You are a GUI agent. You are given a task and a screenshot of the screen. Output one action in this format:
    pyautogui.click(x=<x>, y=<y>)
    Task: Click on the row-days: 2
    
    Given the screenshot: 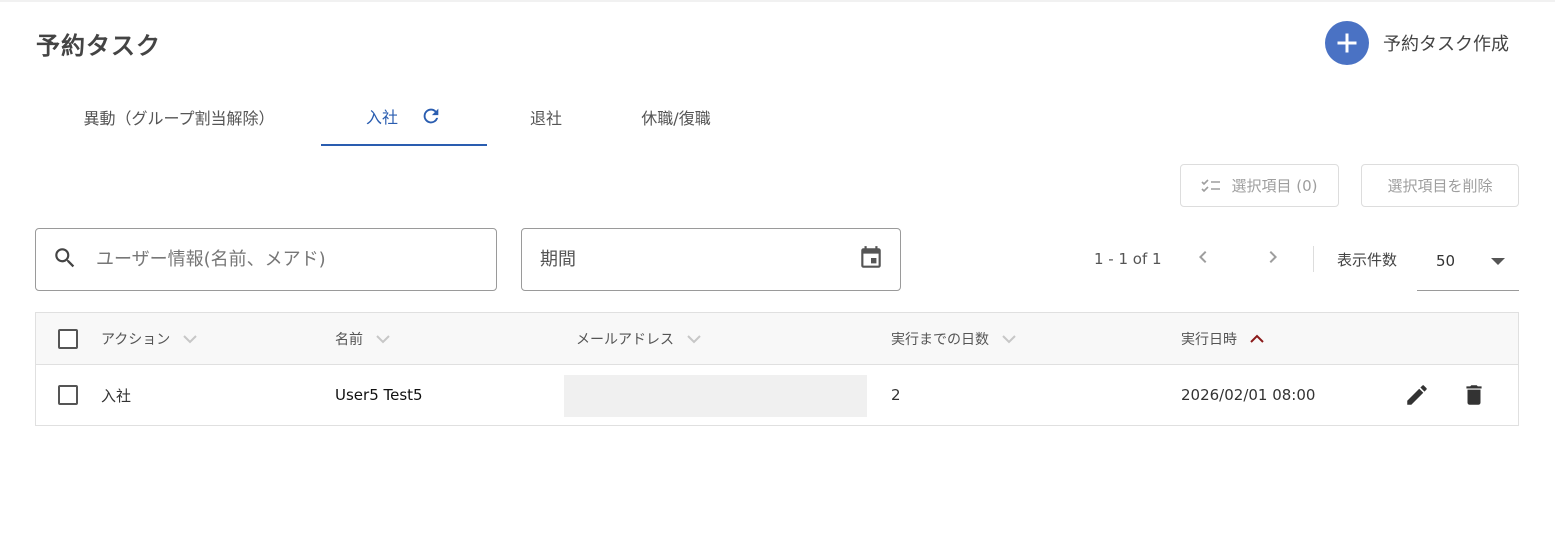 What is the action you would take?
    pyautogui.click(x=896, y=395)
    